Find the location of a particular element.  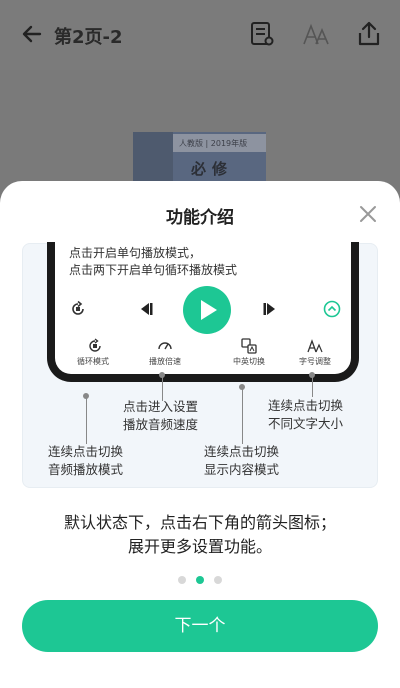

font-adjust-label: 字号调整 is located at coordinates (315, 361).